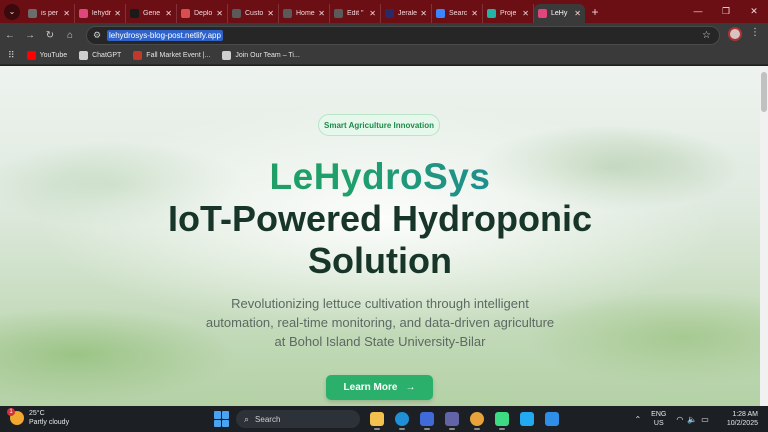 This screenshot has height=432, width=768. I want to click on tab-title: Gene, so click(152, 13).